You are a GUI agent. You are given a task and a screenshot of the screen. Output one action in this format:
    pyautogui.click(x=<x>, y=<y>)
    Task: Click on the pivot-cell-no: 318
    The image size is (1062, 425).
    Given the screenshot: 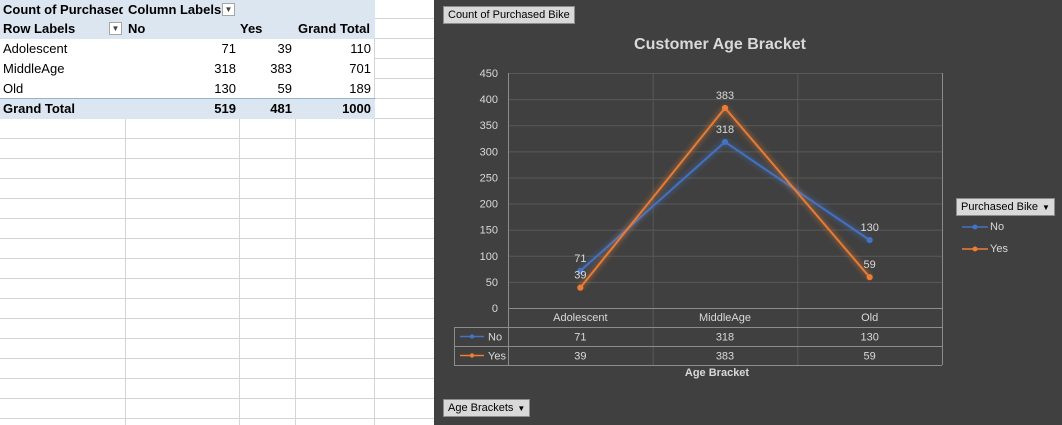 What is the action you would take?
    pyautogui.click(x=225, y=68)
    